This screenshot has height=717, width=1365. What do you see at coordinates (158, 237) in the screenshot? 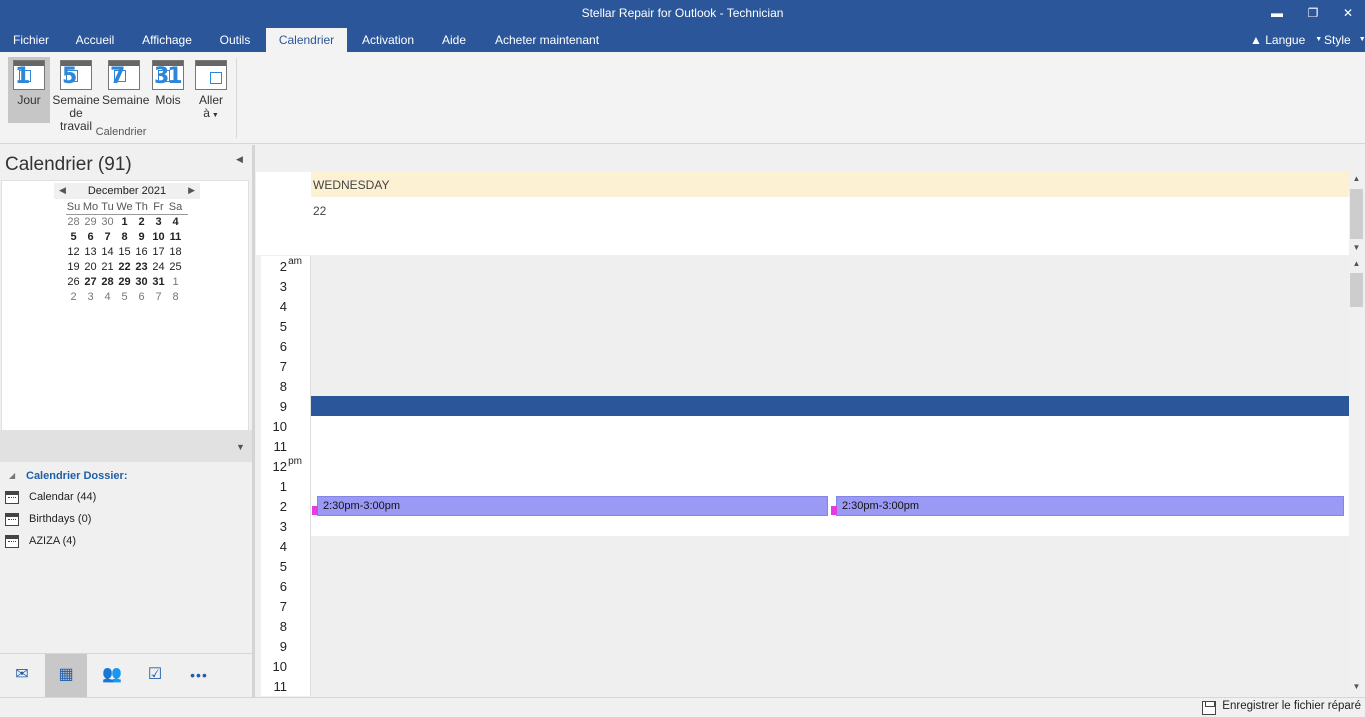
I see `mini-calendar-day: 10` at bounding box center [158, 237].